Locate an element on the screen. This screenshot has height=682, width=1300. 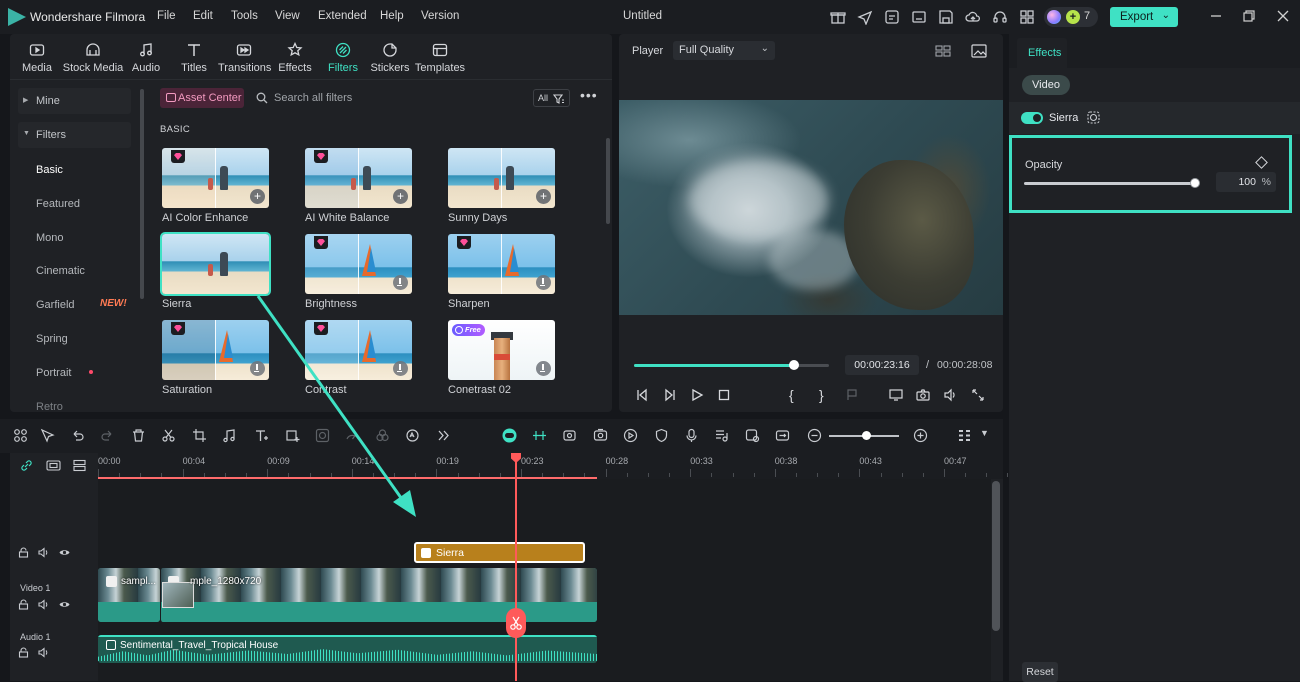
filter-grid-scrollbar is located at coordinates (608, 181).